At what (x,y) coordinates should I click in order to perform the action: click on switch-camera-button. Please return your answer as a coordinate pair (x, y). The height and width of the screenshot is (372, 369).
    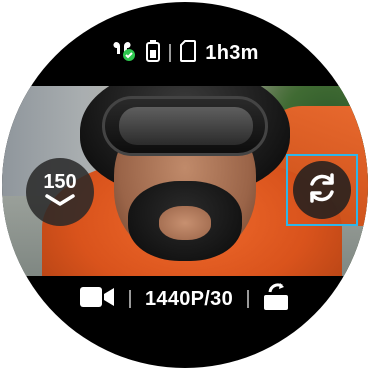
    Looking at the image, I should click on (322, 190).